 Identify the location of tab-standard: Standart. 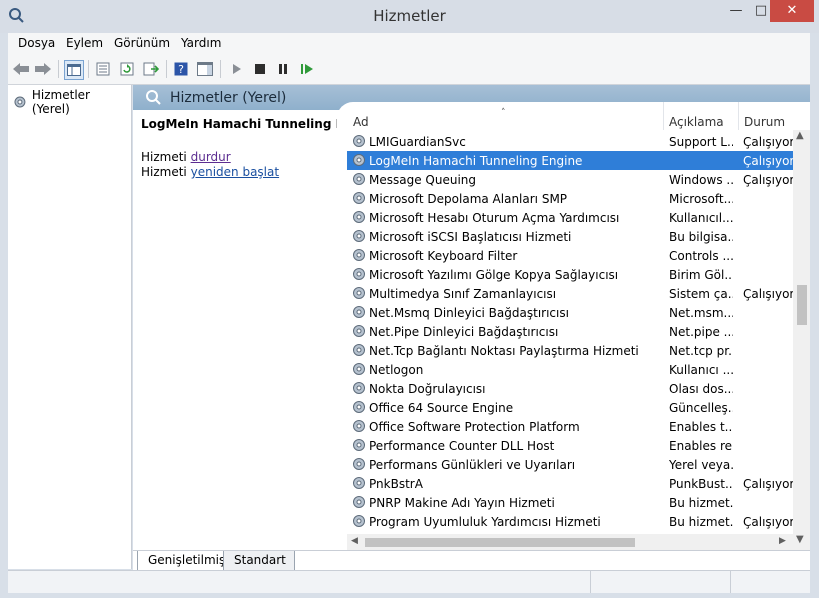
(259, 561).